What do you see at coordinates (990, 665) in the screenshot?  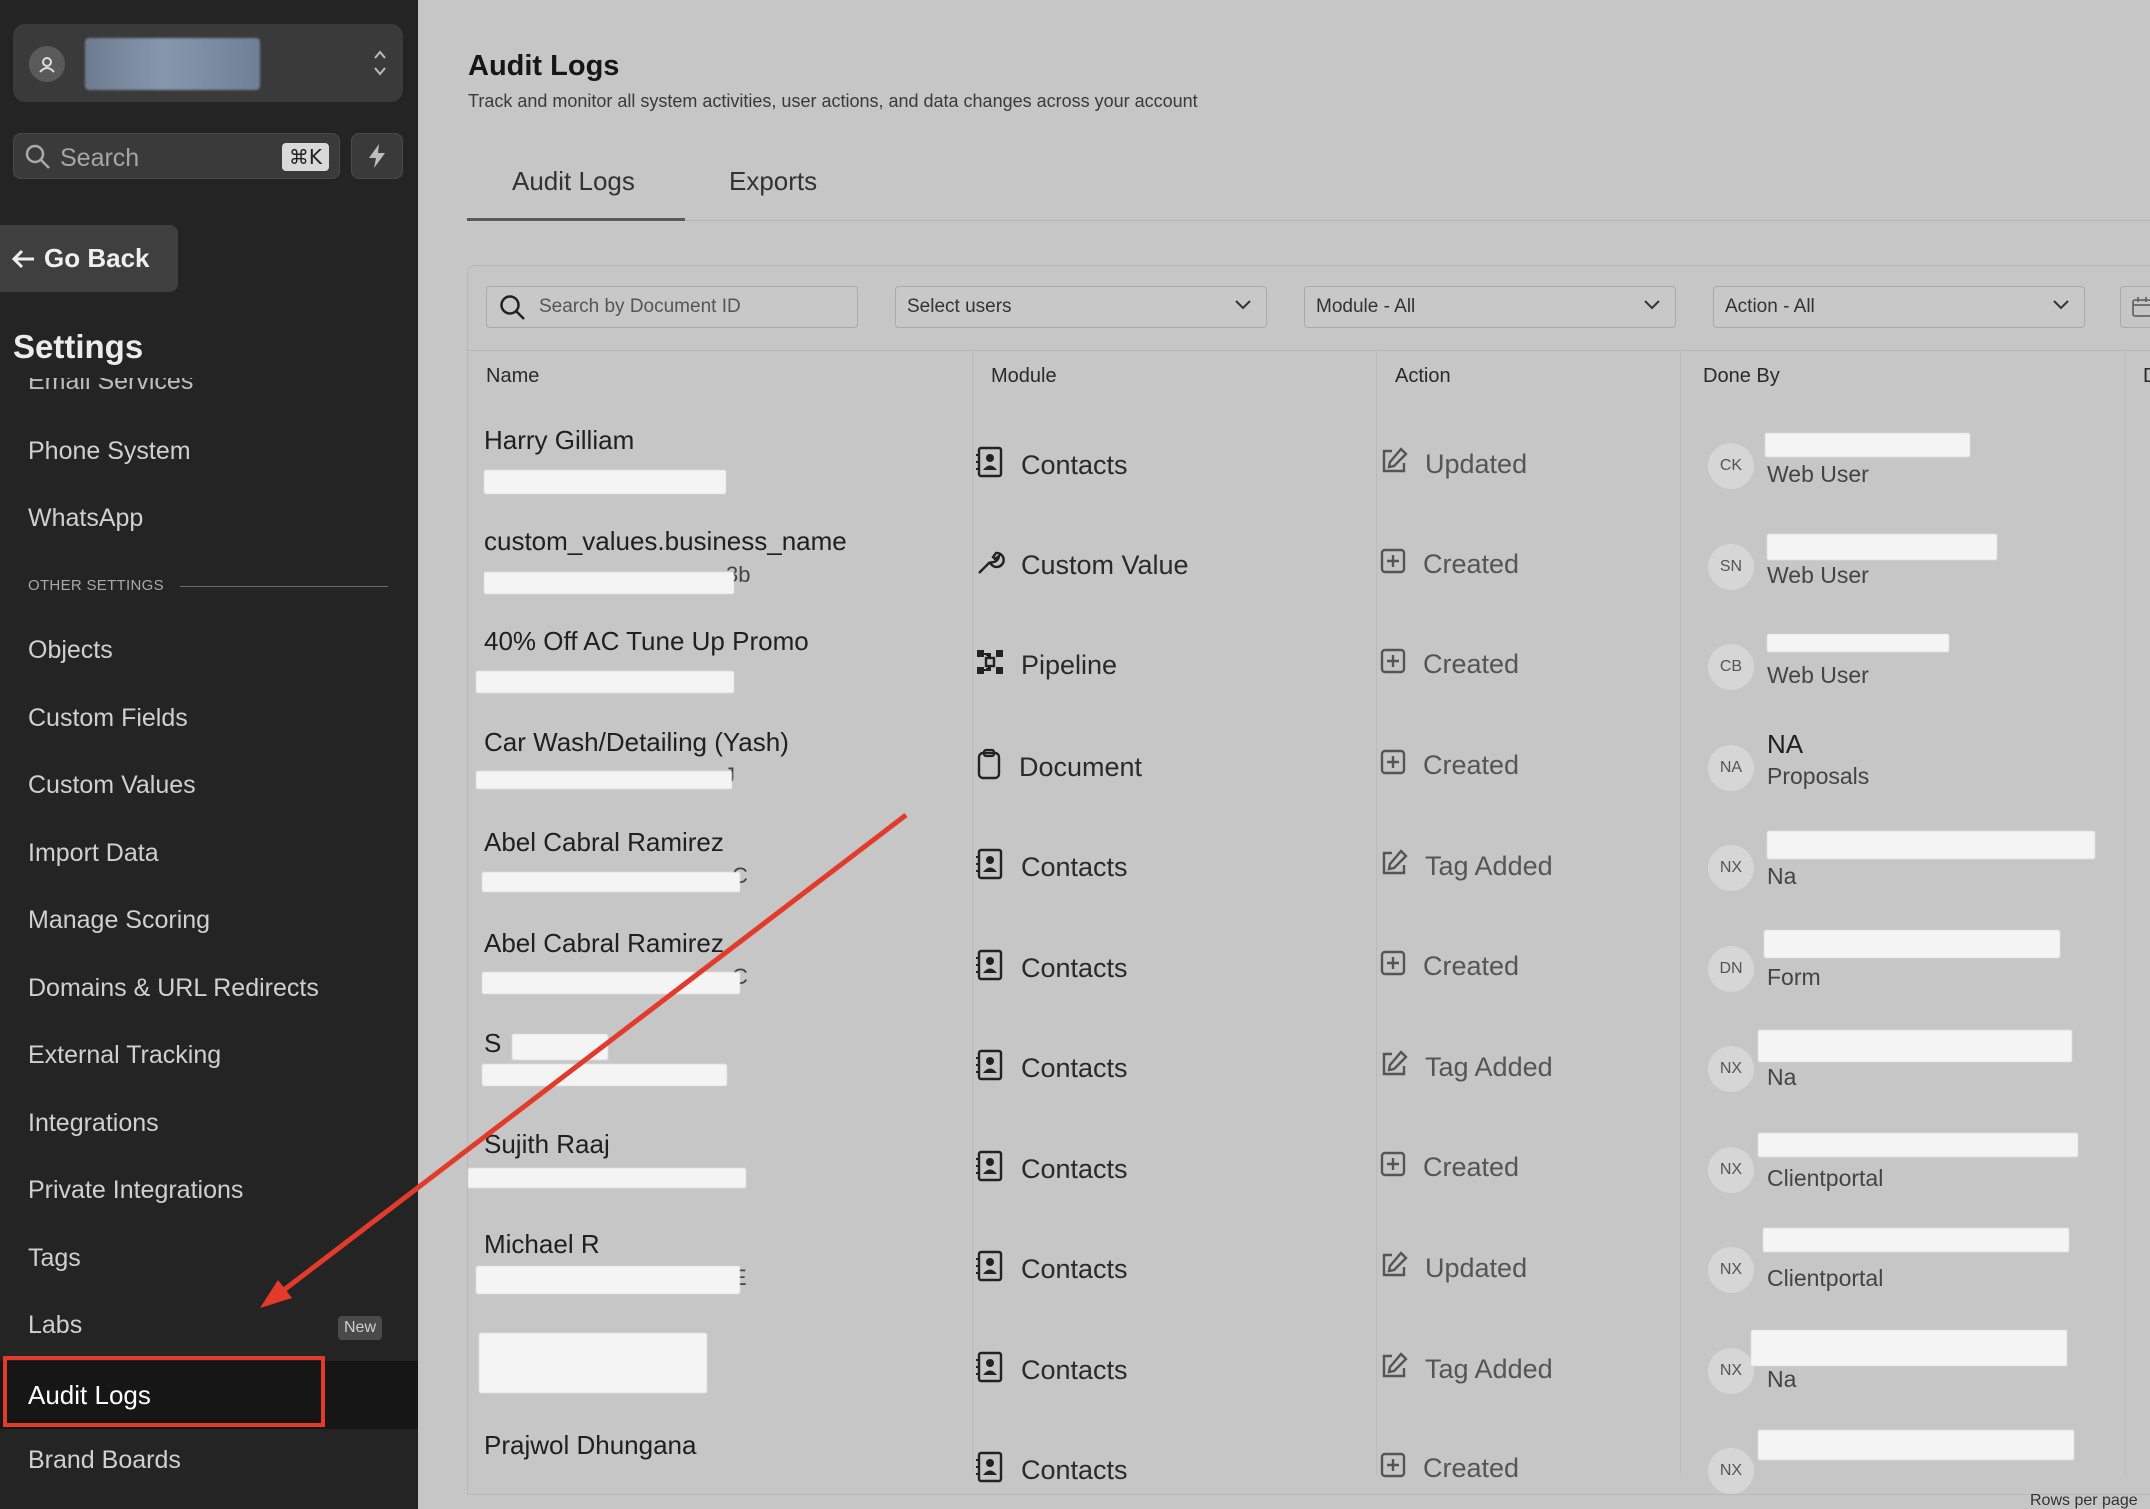 I see `pipeline-icon` at bounding box center [990, 665].